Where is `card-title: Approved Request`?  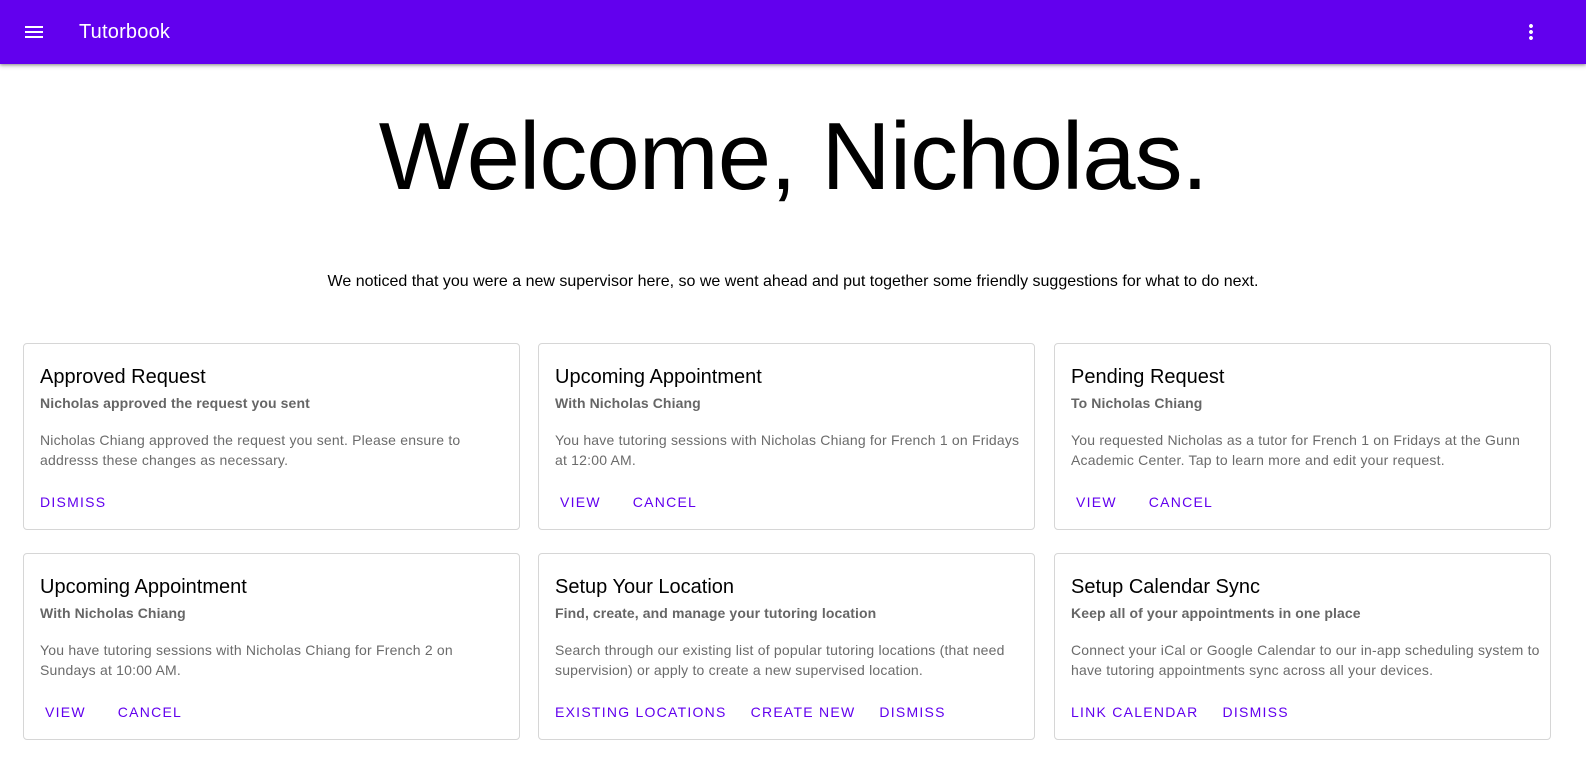
card-title: Approved Request is located at coordinates (123, 377).